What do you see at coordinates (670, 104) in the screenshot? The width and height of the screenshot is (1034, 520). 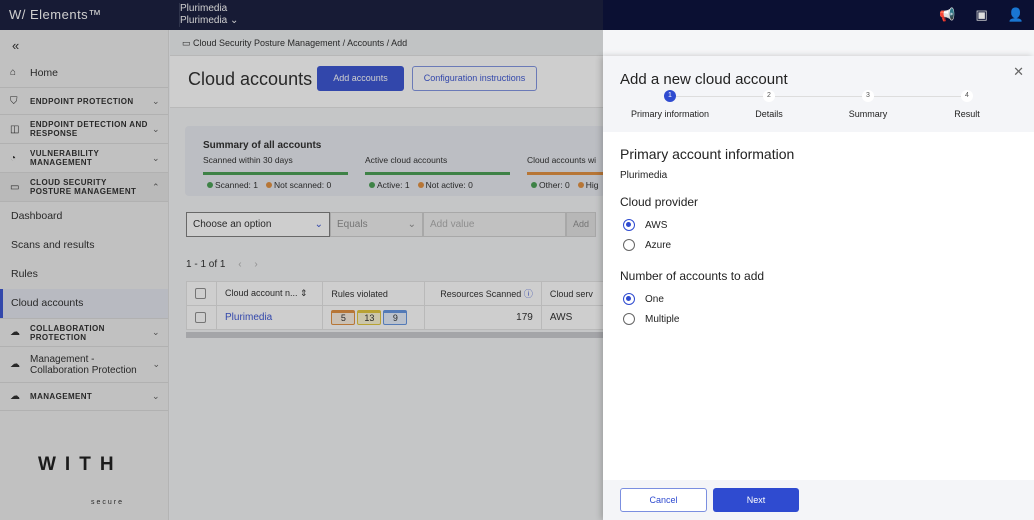 I see `step-1: 1 Primary information` at bounding box center [670, 104].